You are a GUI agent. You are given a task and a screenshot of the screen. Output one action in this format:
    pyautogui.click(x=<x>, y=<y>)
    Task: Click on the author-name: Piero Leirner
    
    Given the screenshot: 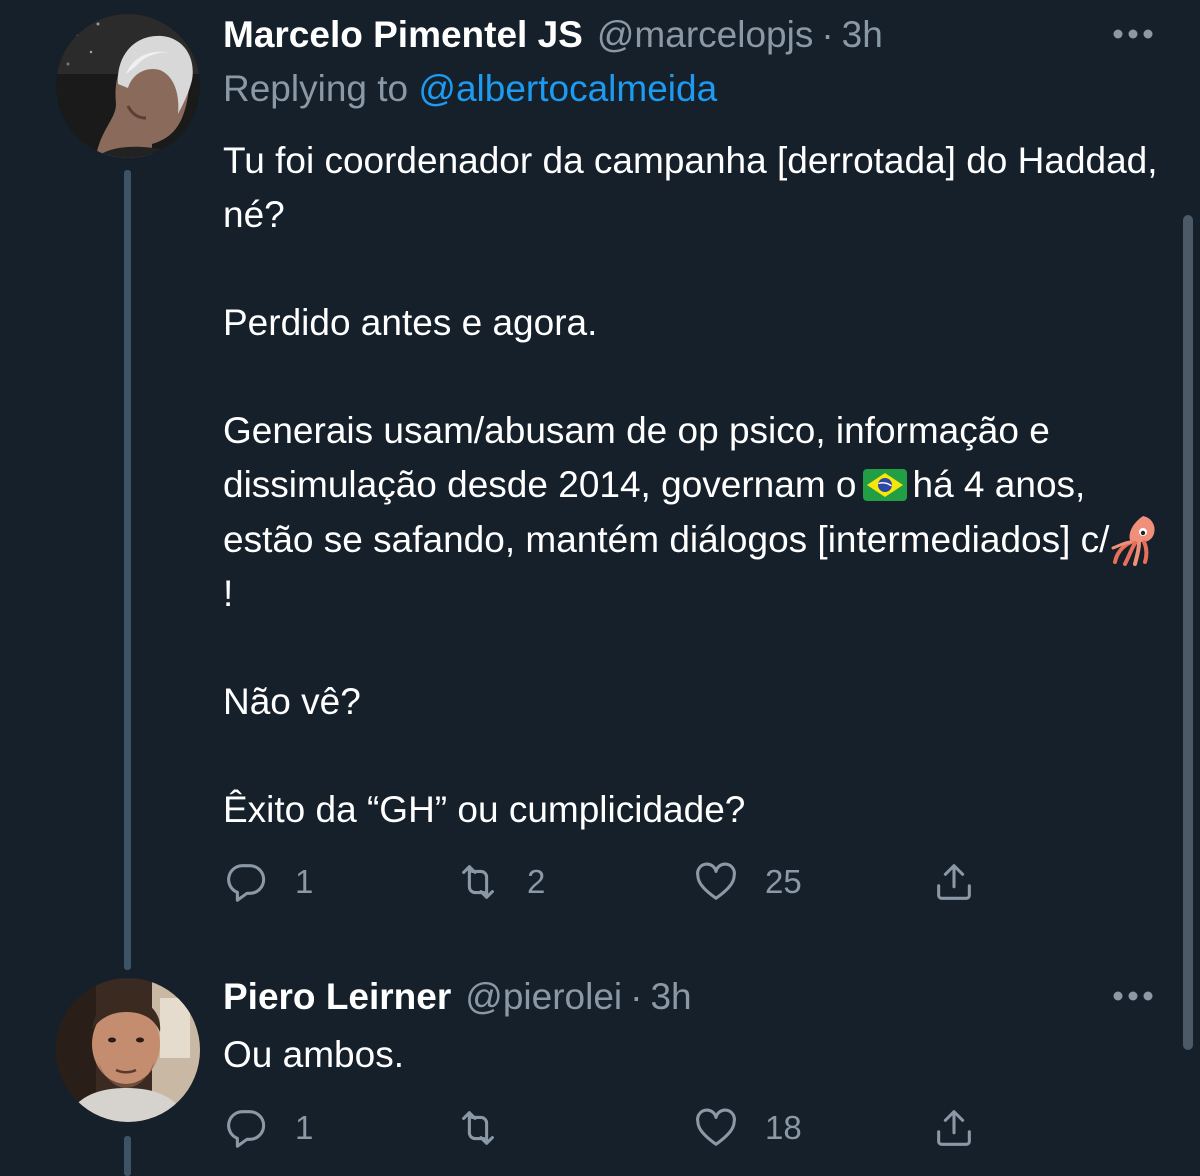 What is the action you would take?
    pyautogui.click(x=337, y=997)
    